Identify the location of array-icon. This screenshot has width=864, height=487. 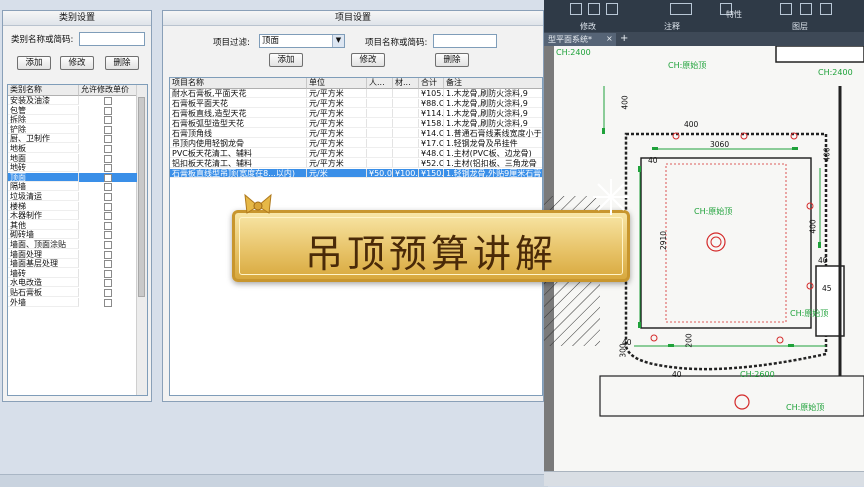
(612, 9).